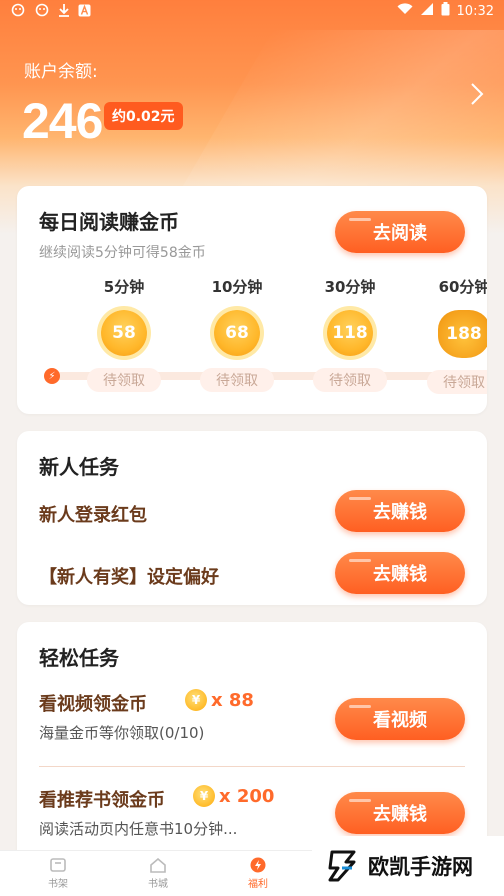 The height and width of the screenshot is (896, 504). What do you see at coordinates (58, 873) in the screenshot?
I see `tab-bookshelf: 书架` at bounding box center [58, 873].